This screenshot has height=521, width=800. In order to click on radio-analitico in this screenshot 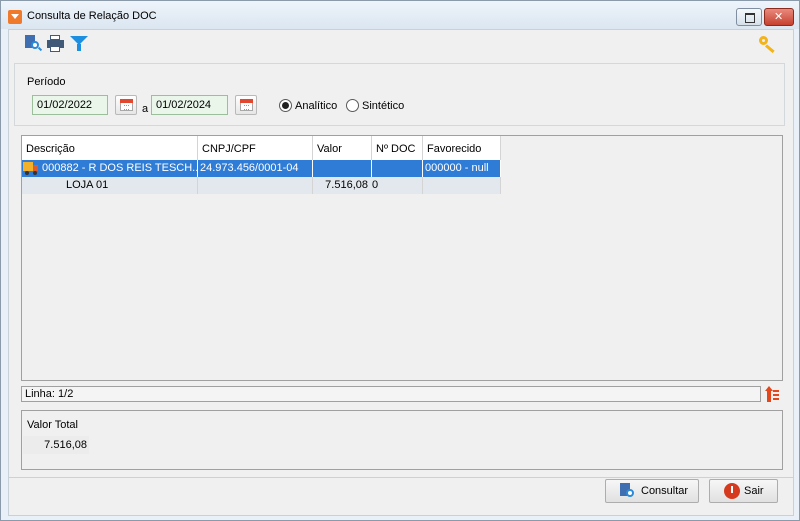, I will do `click(285, 105)`.